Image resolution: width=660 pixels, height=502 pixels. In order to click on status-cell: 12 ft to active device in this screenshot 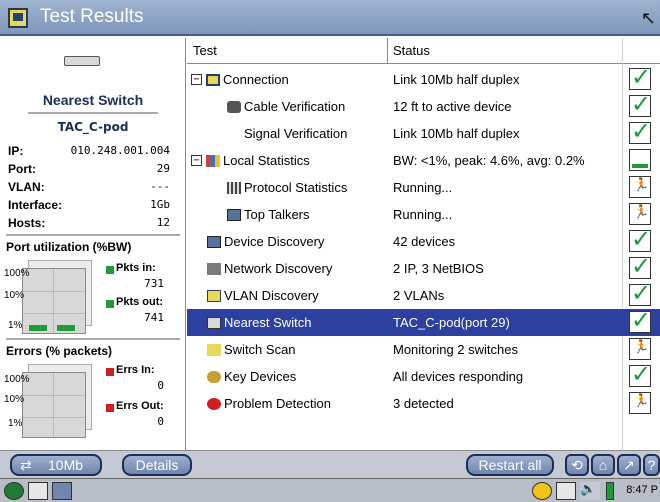, I will do `click(452, 106)`.